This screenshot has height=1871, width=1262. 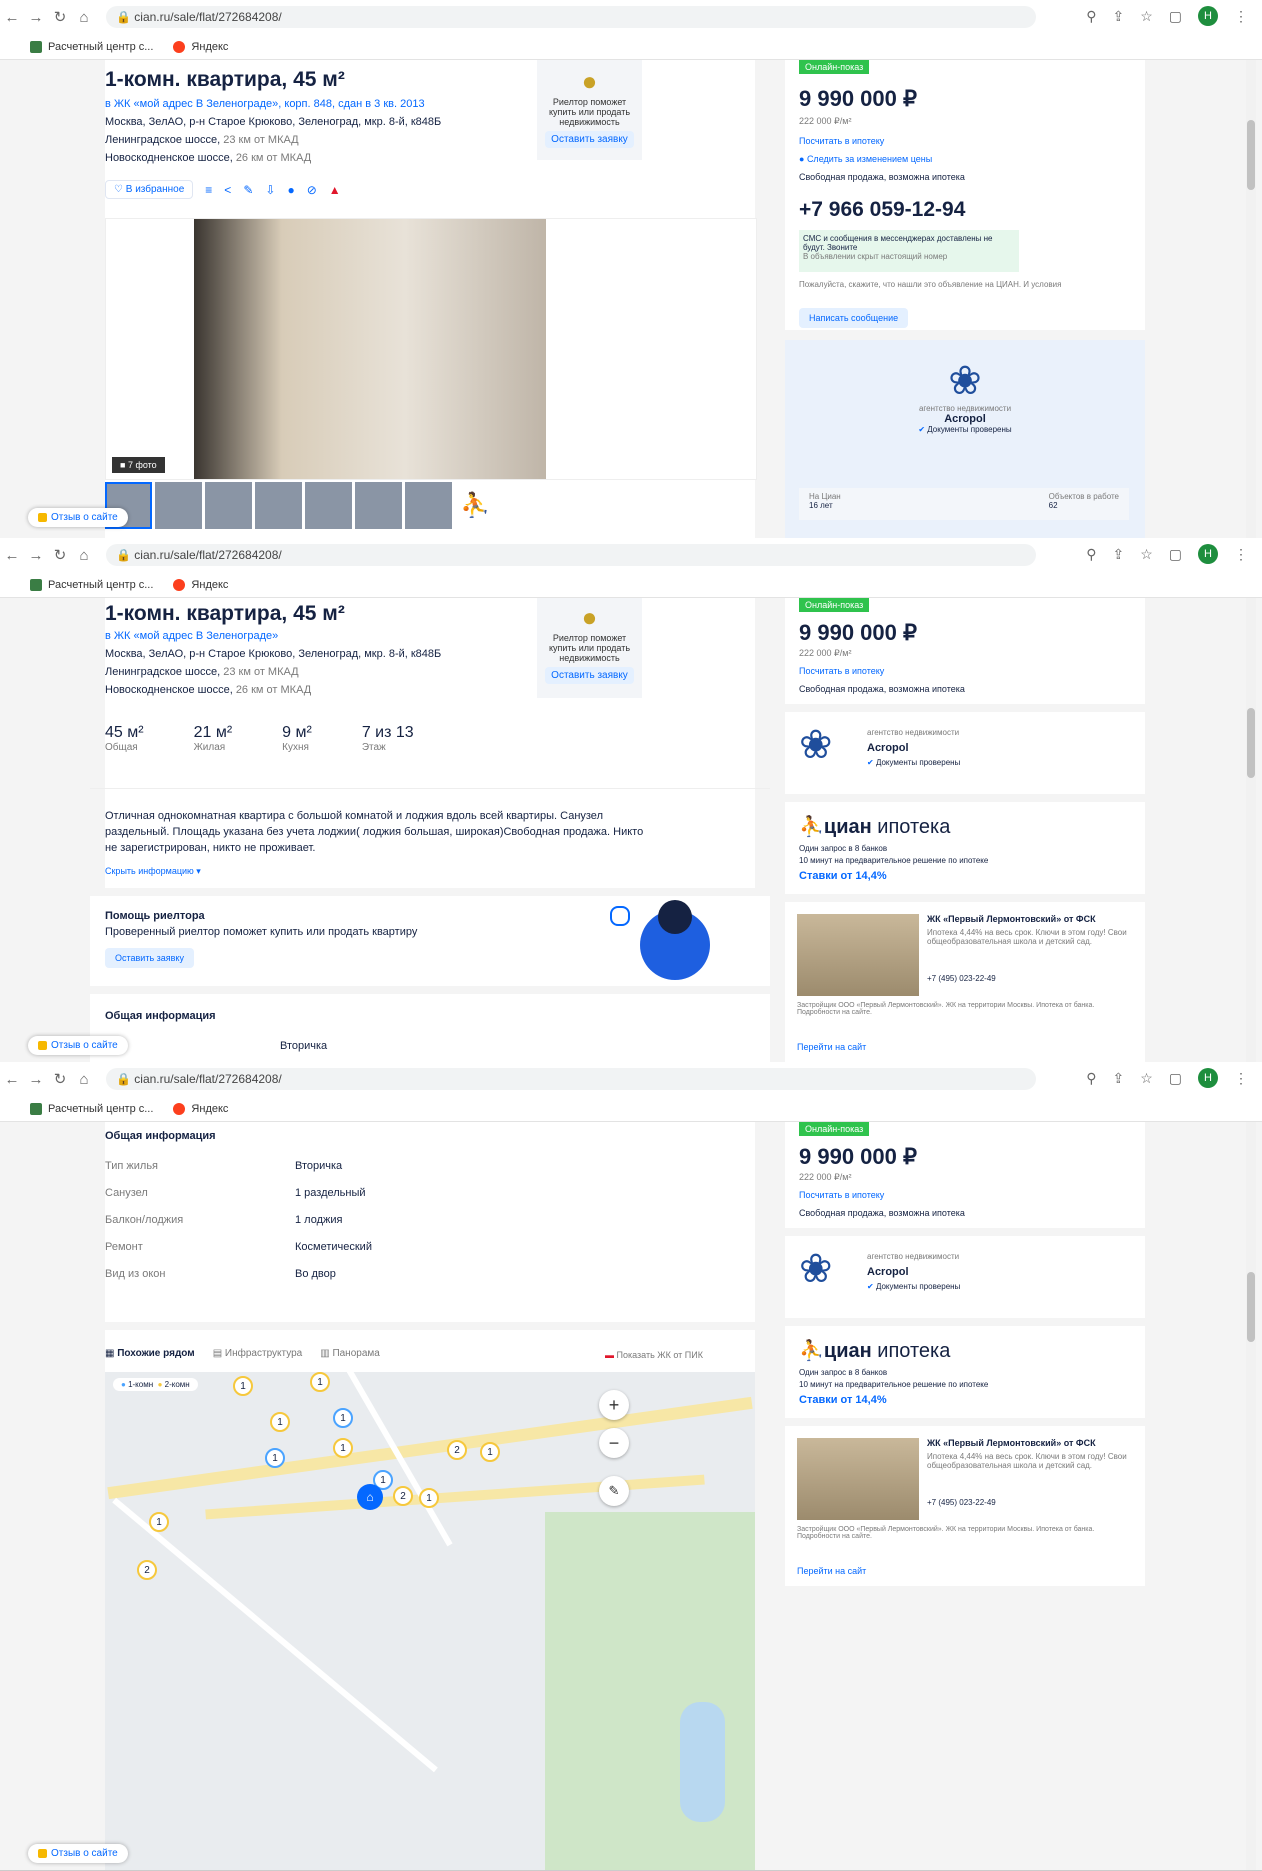 I want to click on tab-infrastructure: ▤ Инфраструктура, so click(x=258, y=1353).